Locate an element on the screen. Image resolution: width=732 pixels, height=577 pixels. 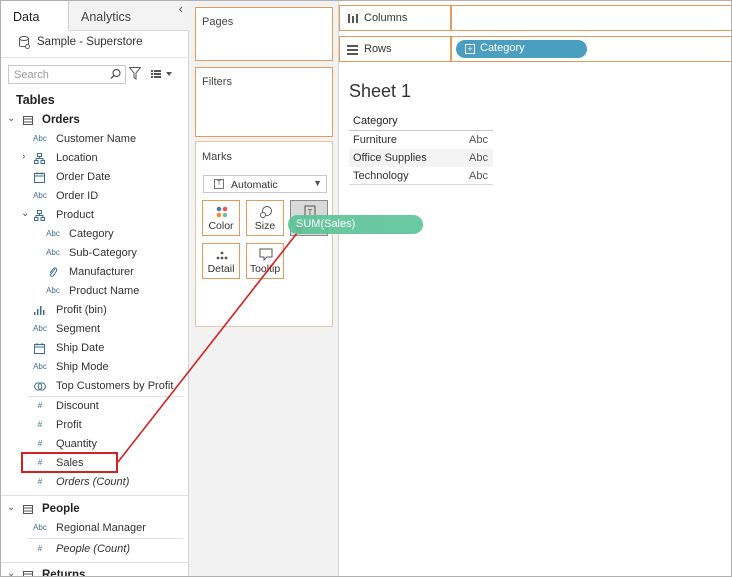
table-row: Office Supplies Abc is located at coordinates (421, 158).